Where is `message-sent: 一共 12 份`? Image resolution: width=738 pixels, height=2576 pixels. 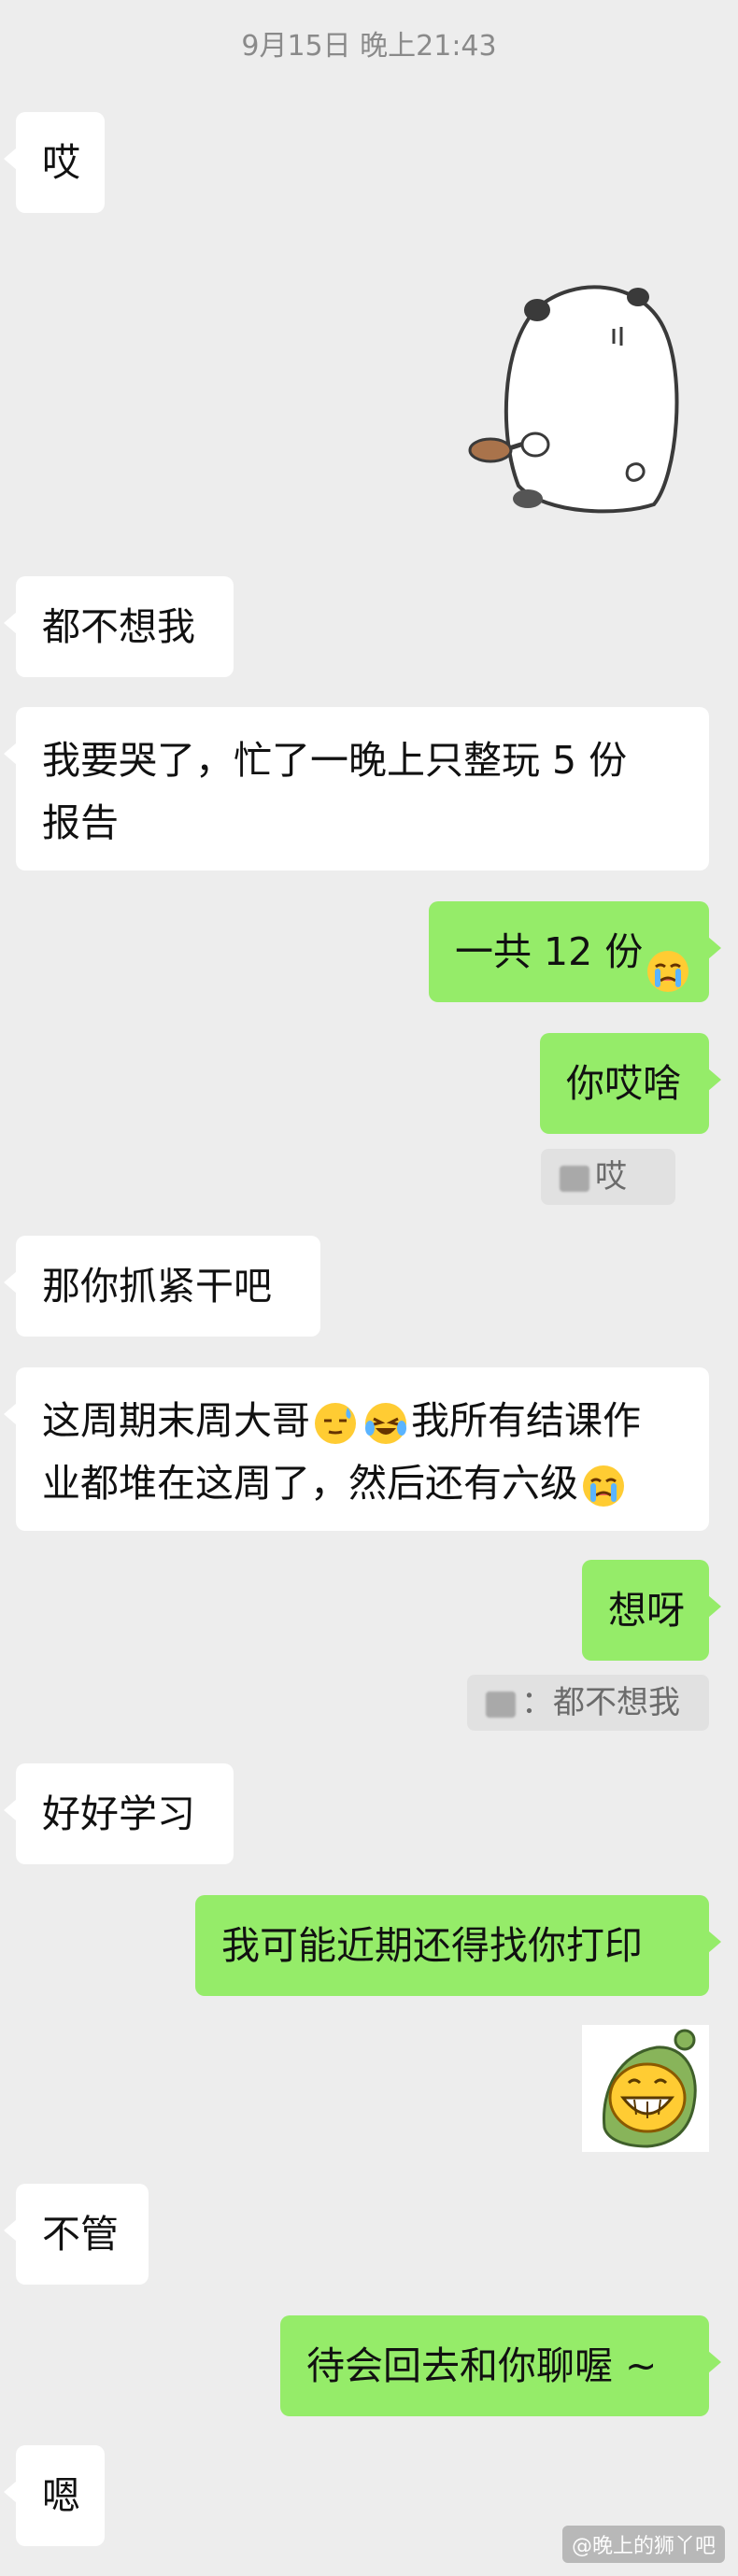
message-sent: 一共 12 份 is located at coordinates (575, 951).